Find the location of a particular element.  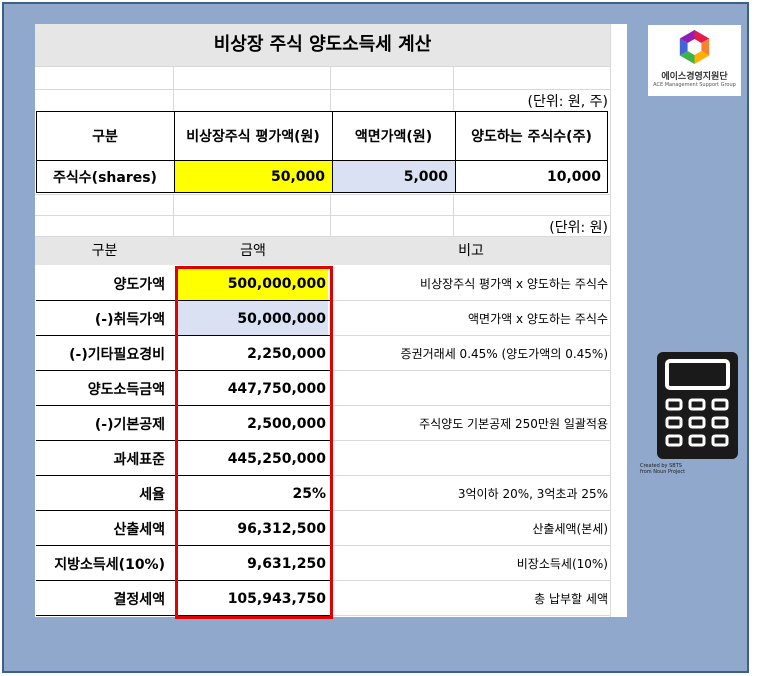

tax-table-header: 구분 금액 비고 is located at coordinates (322, 251).